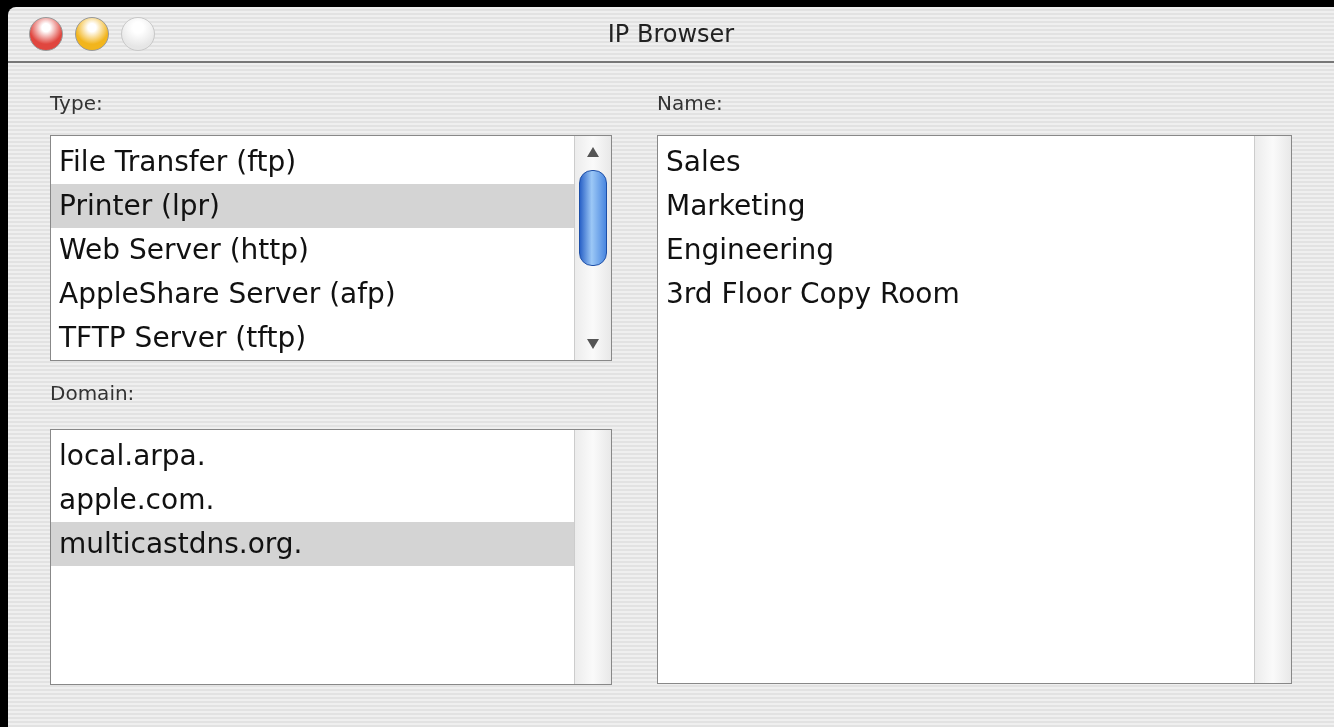 Image resolution: width=1334 pixels, height=727 pixels. What do you see at coordinates (593, 152) in the screenshot?
I see `up-arrow-icon` at bounding box center [593, 152].